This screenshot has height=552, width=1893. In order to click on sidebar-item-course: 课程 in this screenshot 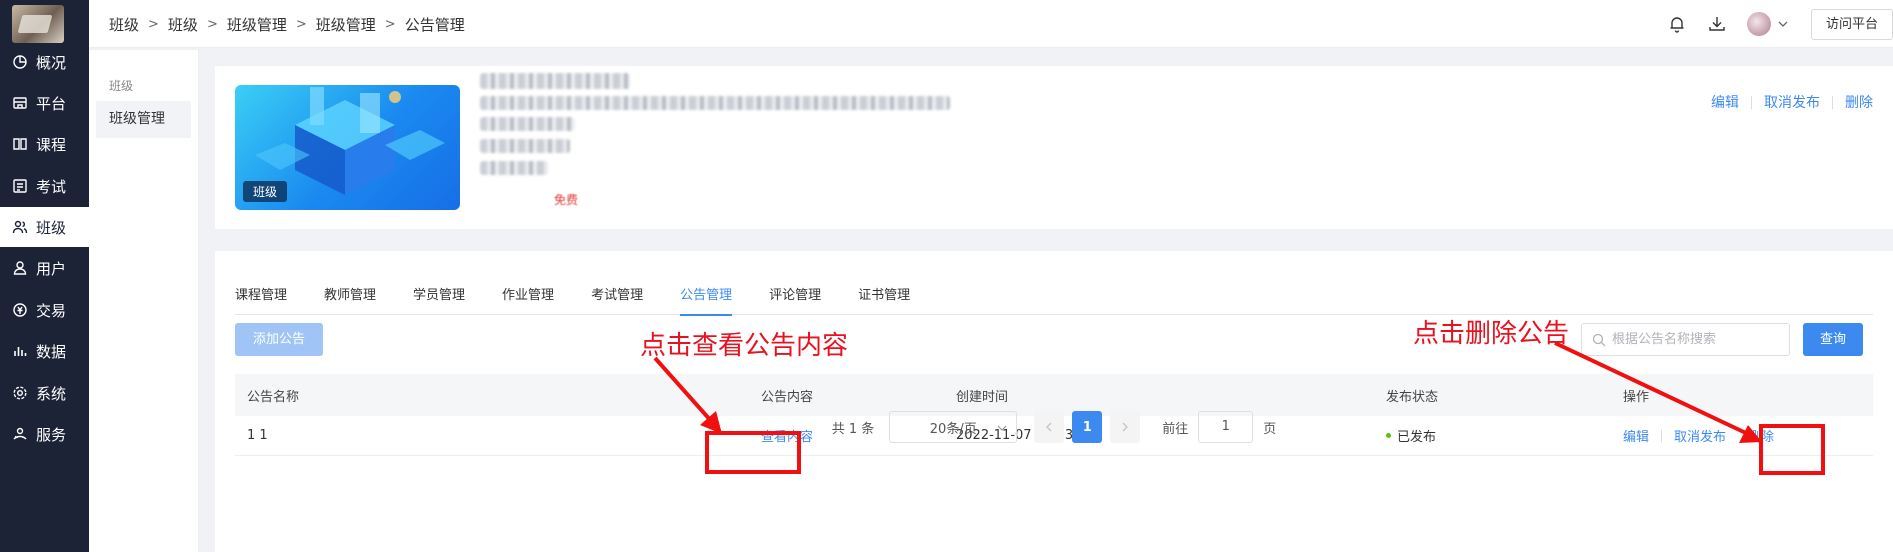, I will do `click(44, 144)`.